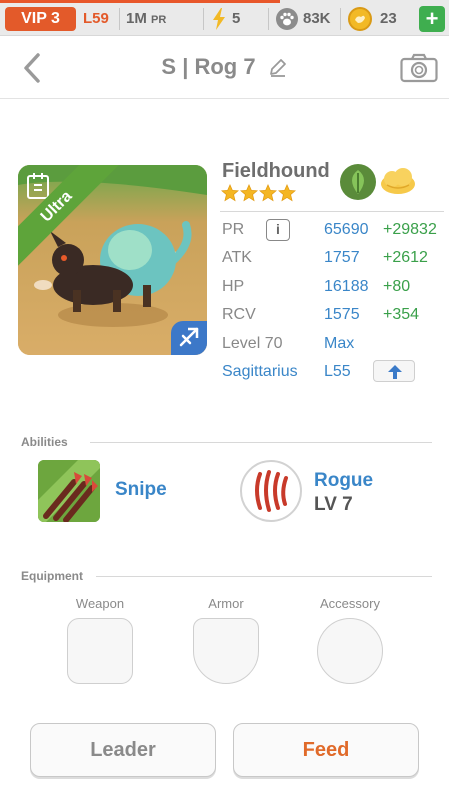 The height and width of the screenshot is (800, 449). I want to click on arrow-up-icon, so click(395, 372).